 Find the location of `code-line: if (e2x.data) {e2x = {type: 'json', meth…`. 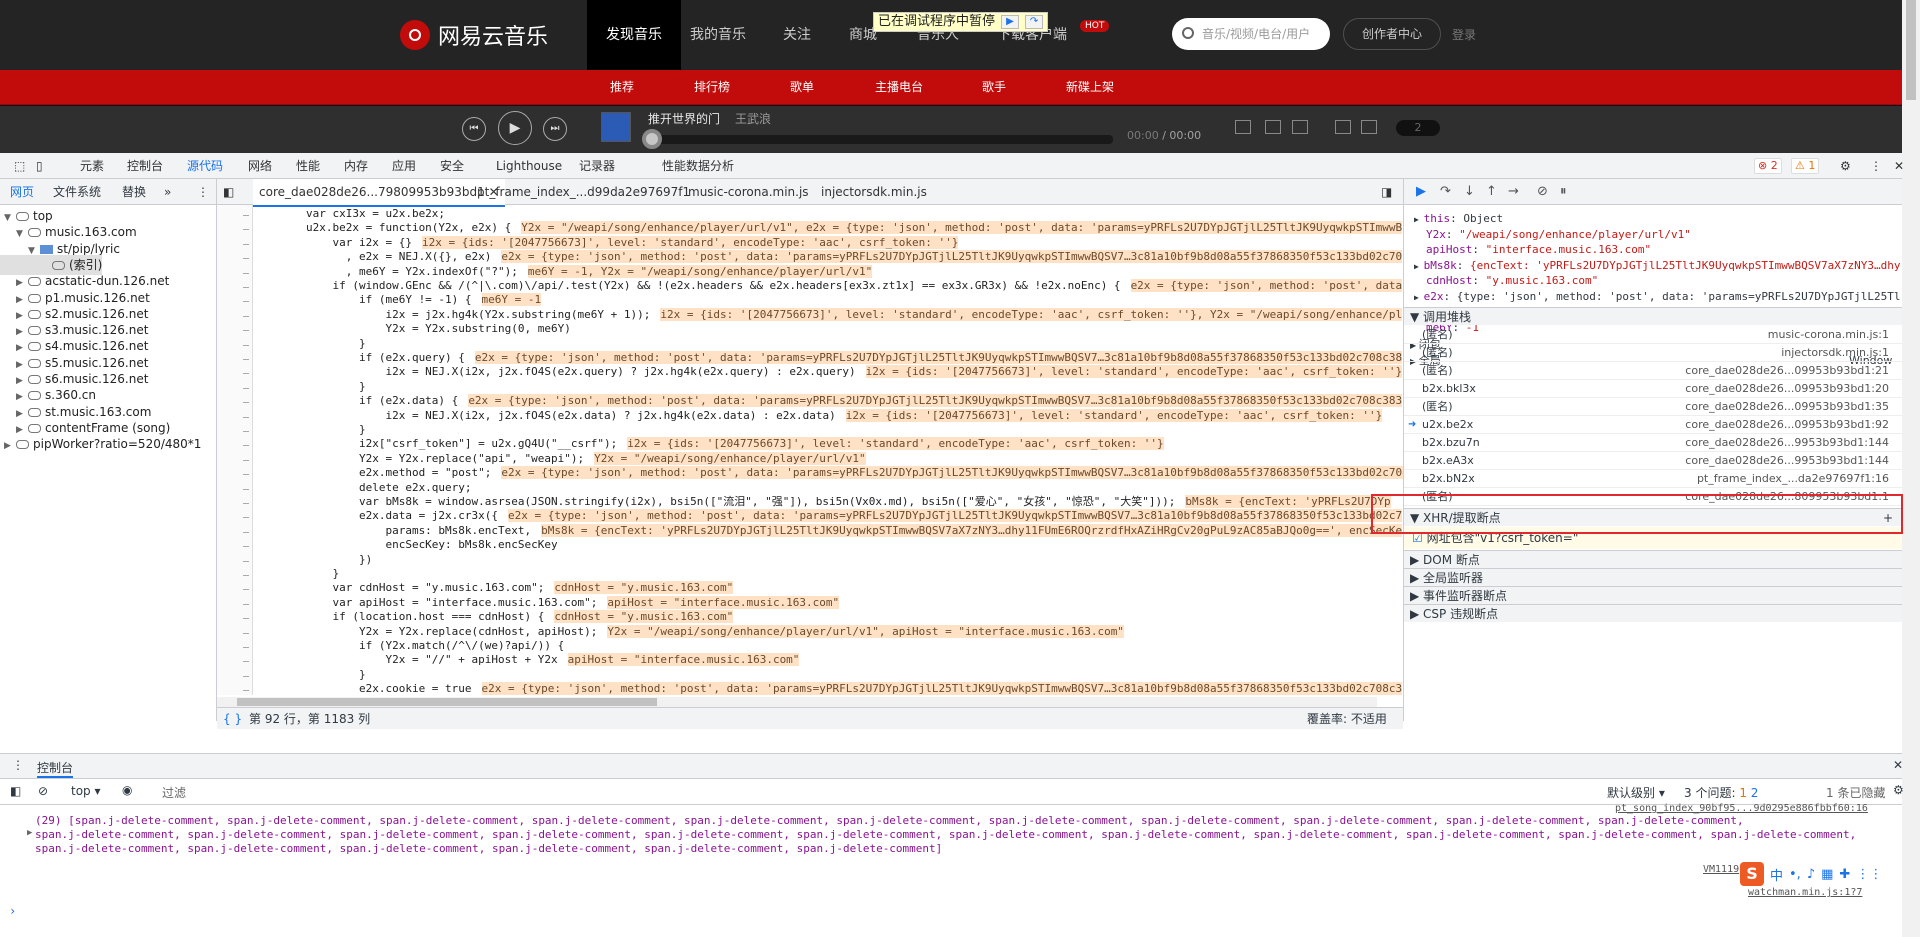

code-line: if (e2x.data) {e2x = {type: 'json', meth… is located at coordinates (828, 401).